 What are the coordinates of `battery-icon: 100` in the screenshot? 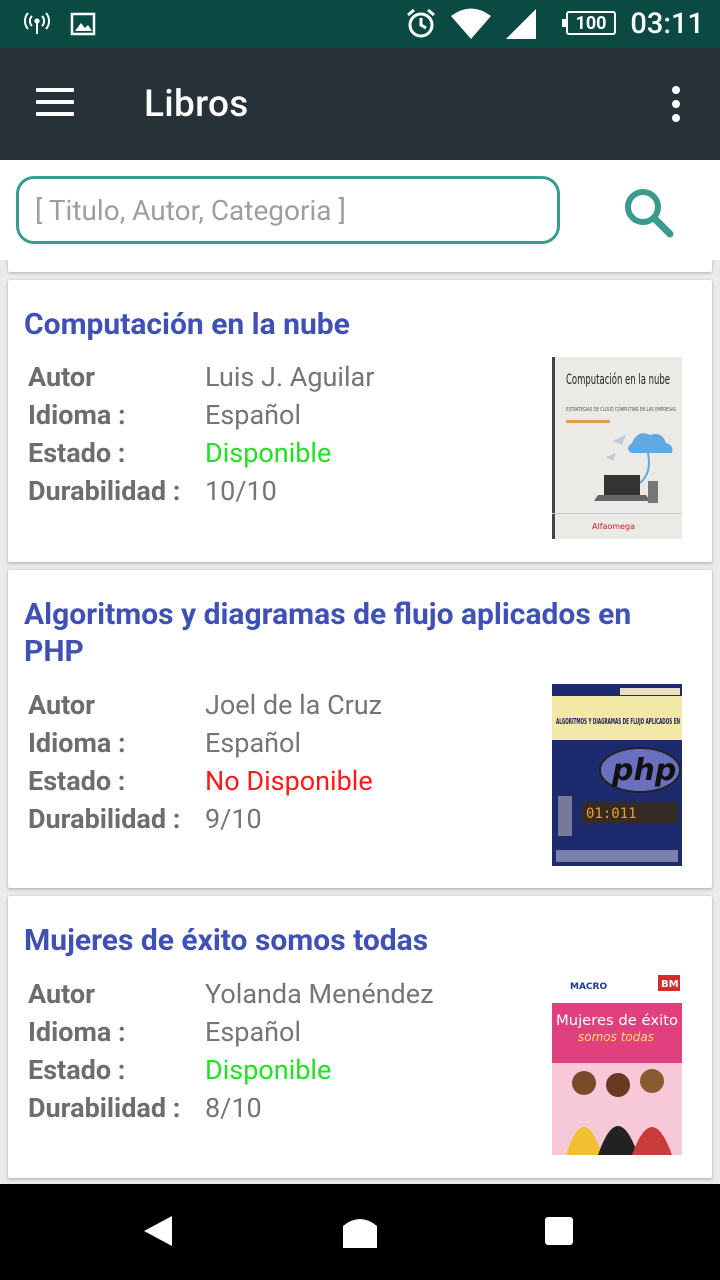 It's located at (589, 23).